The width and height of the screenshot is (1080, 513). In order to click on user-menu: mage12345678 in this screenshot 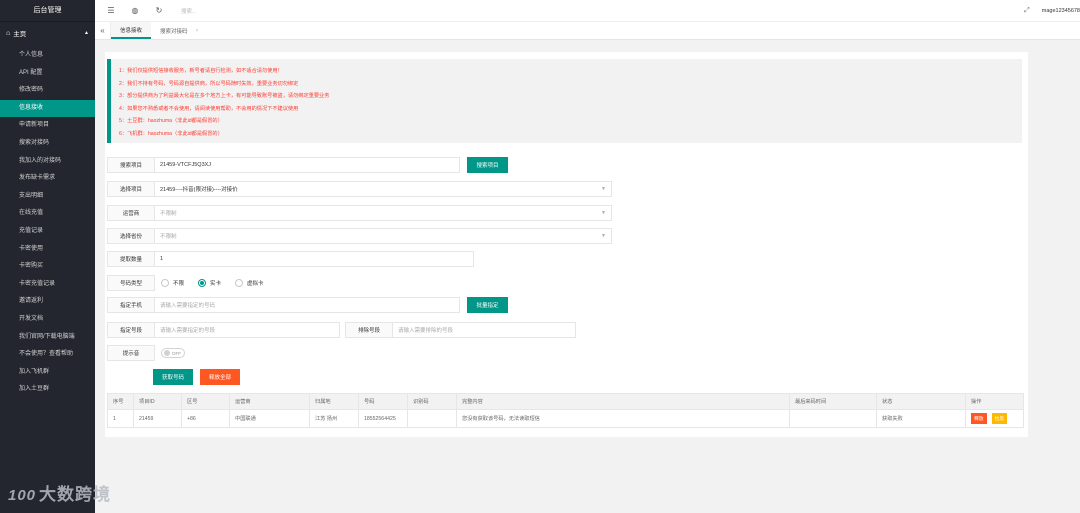, I will do `click(1061, 11)`.